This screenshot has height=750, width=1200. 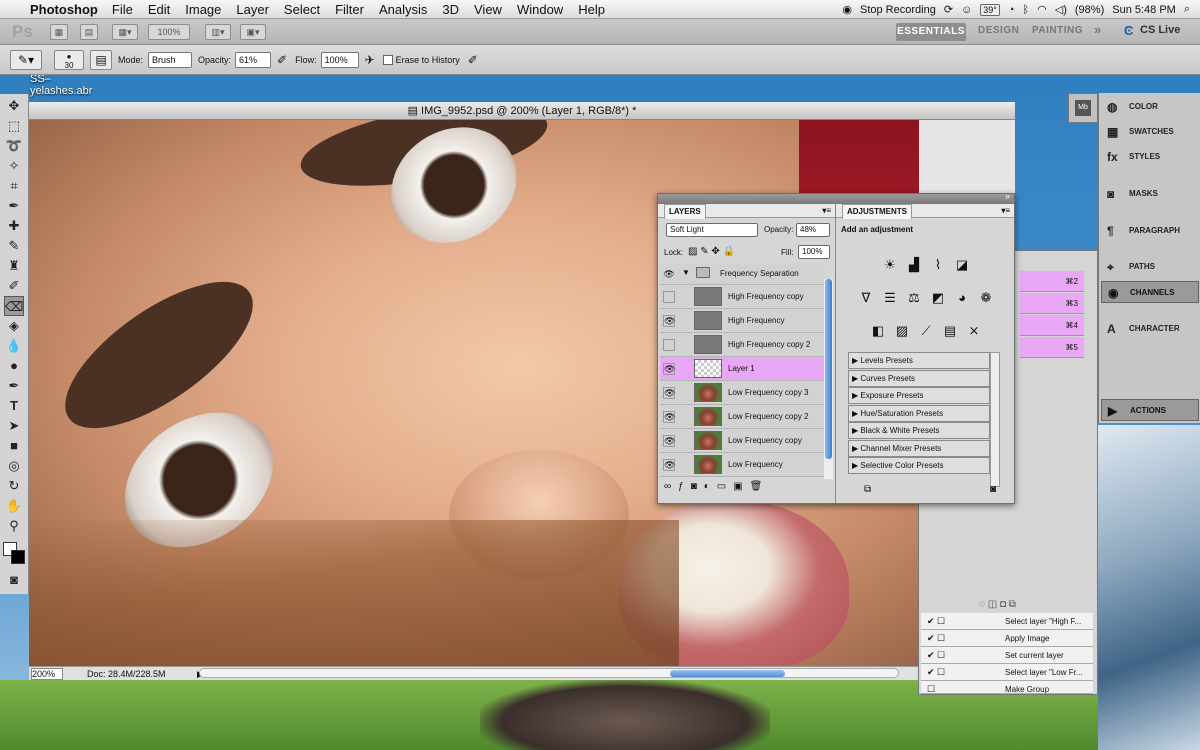 I want to click on panel-styles: fx STYLES, so click(x=1150, y=157).